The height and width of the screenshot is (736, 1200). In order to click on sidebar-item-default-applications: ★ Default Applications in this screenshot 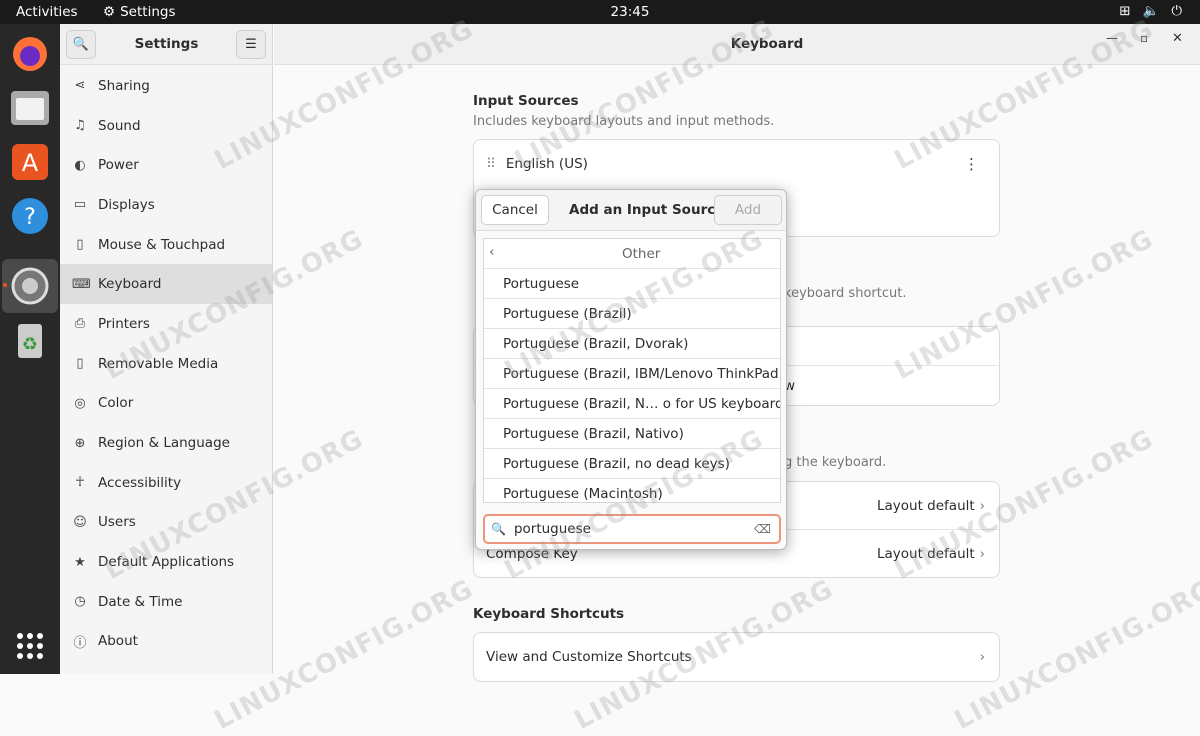, I will do `click(166, 562)`.